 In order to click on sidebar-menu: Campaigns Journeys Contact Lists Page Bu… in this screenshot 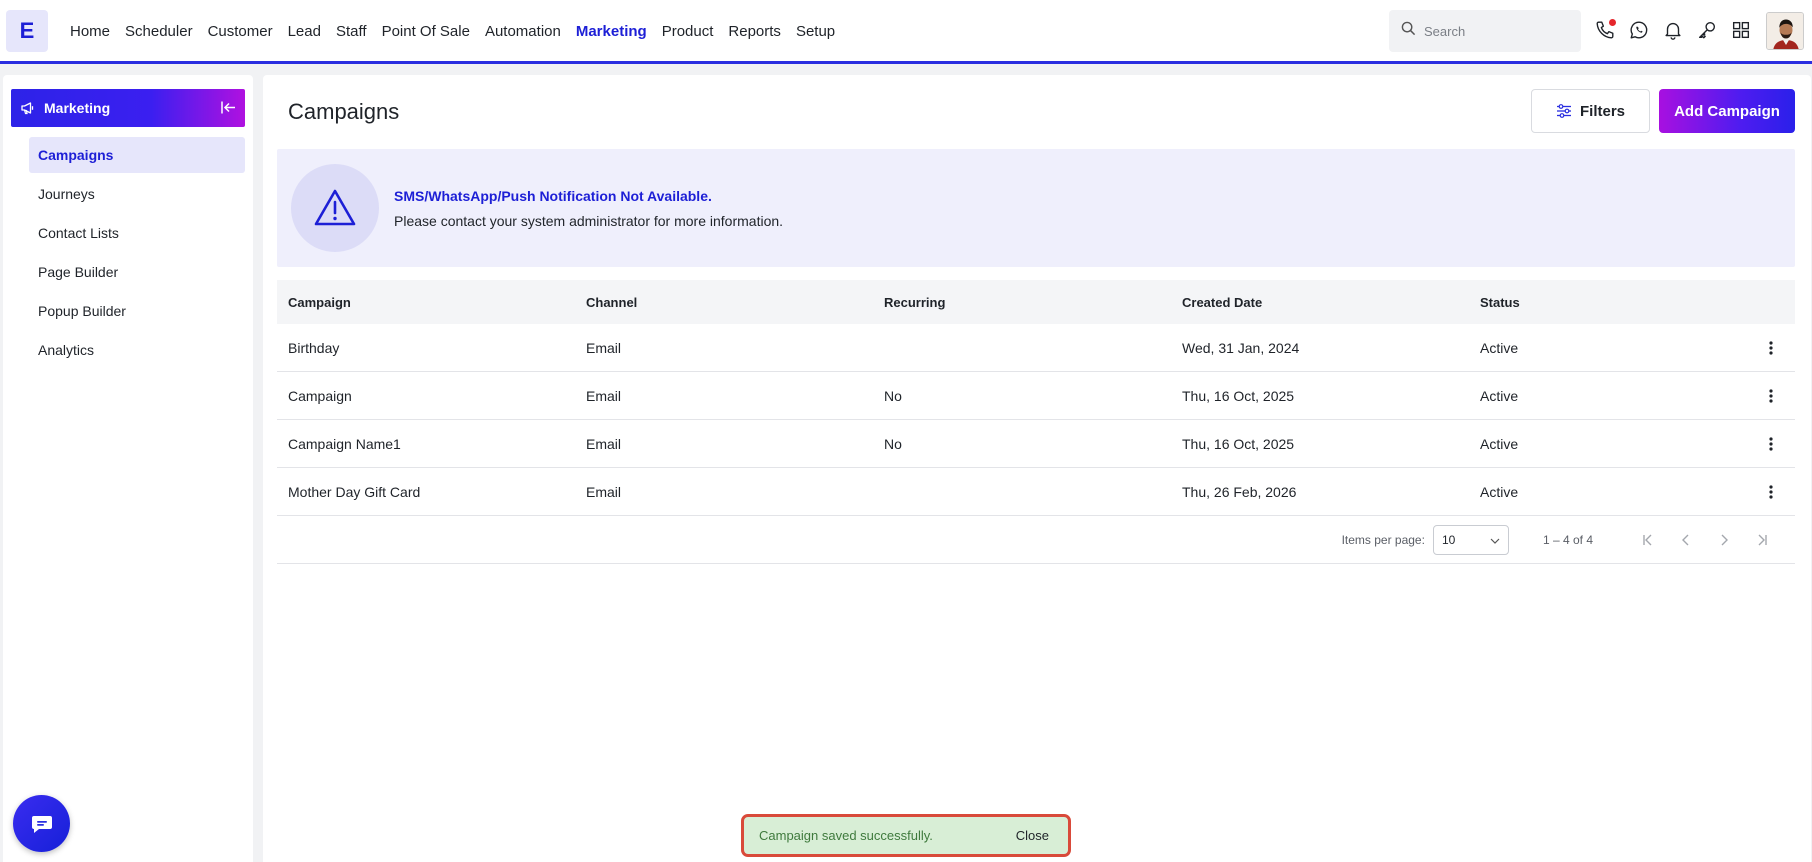, I will do `click(137, 254)`.